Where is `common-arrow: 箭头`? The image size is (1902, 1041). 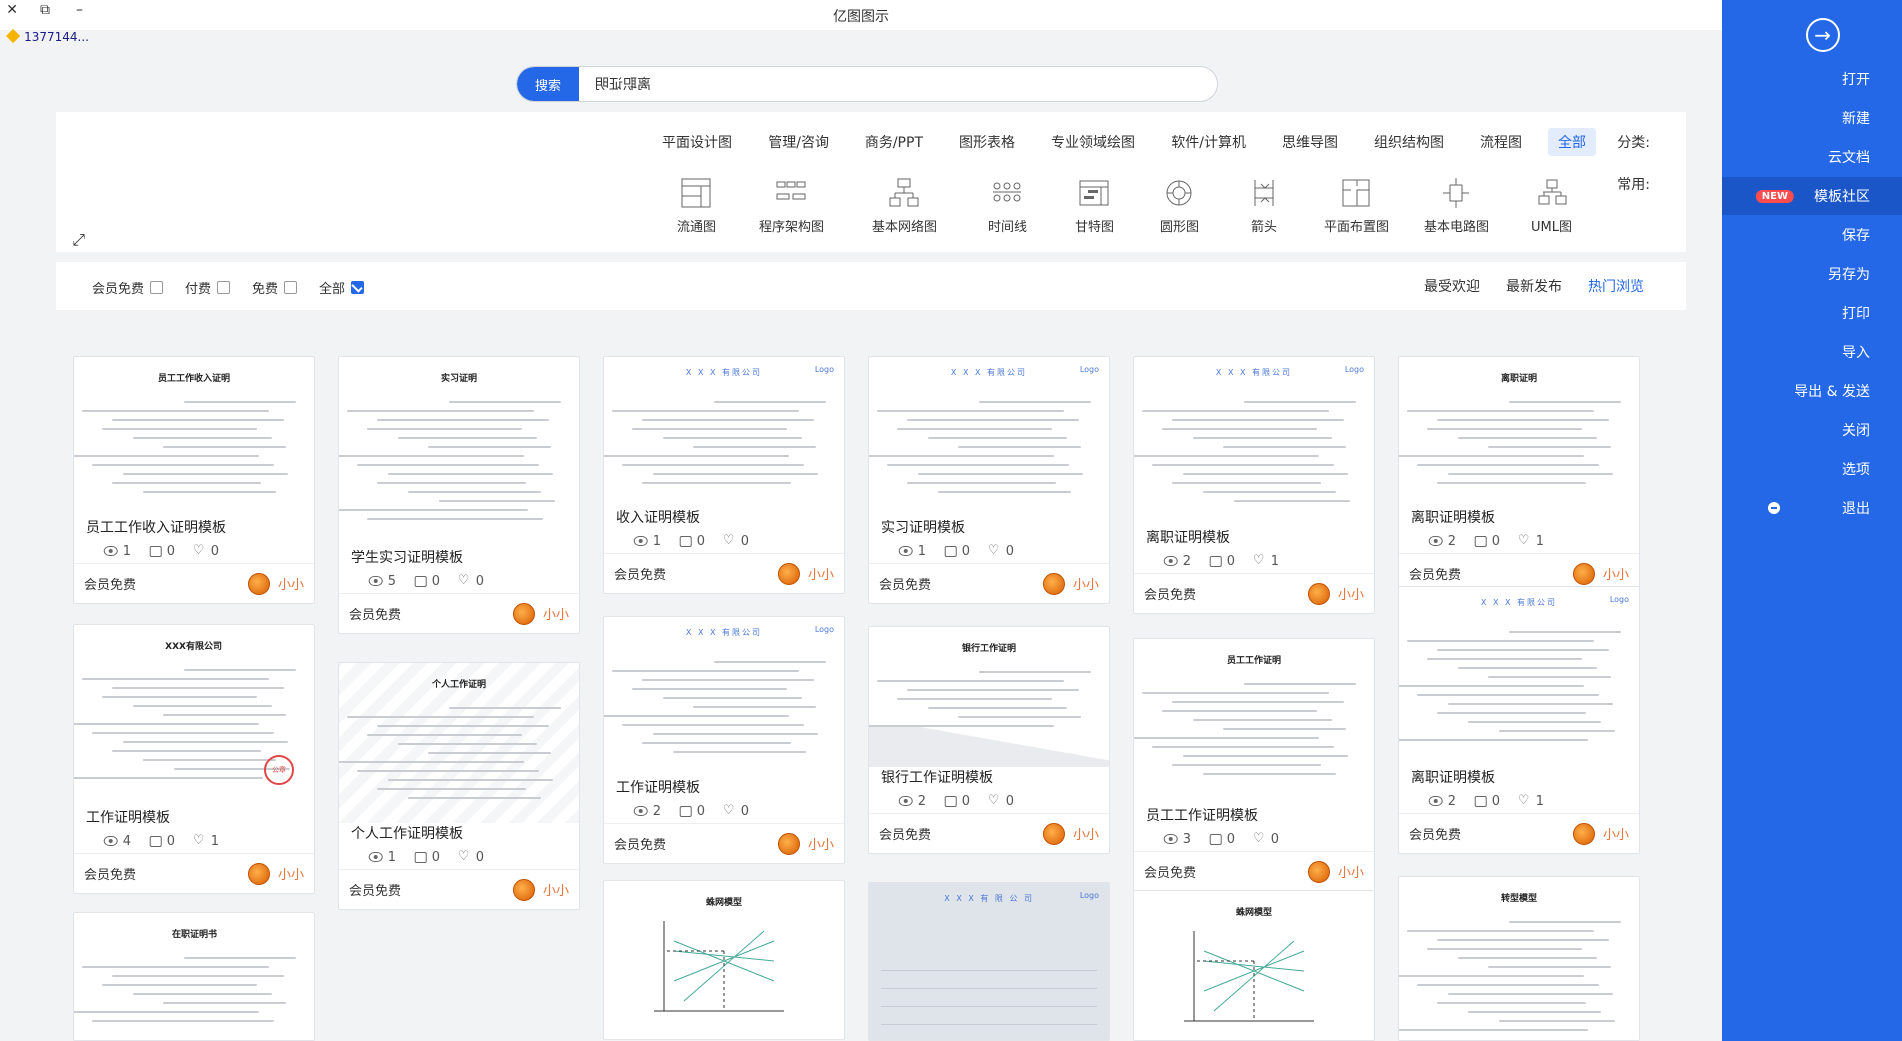 common-arrow: 箭头 is located at coordinates (1264, 205).